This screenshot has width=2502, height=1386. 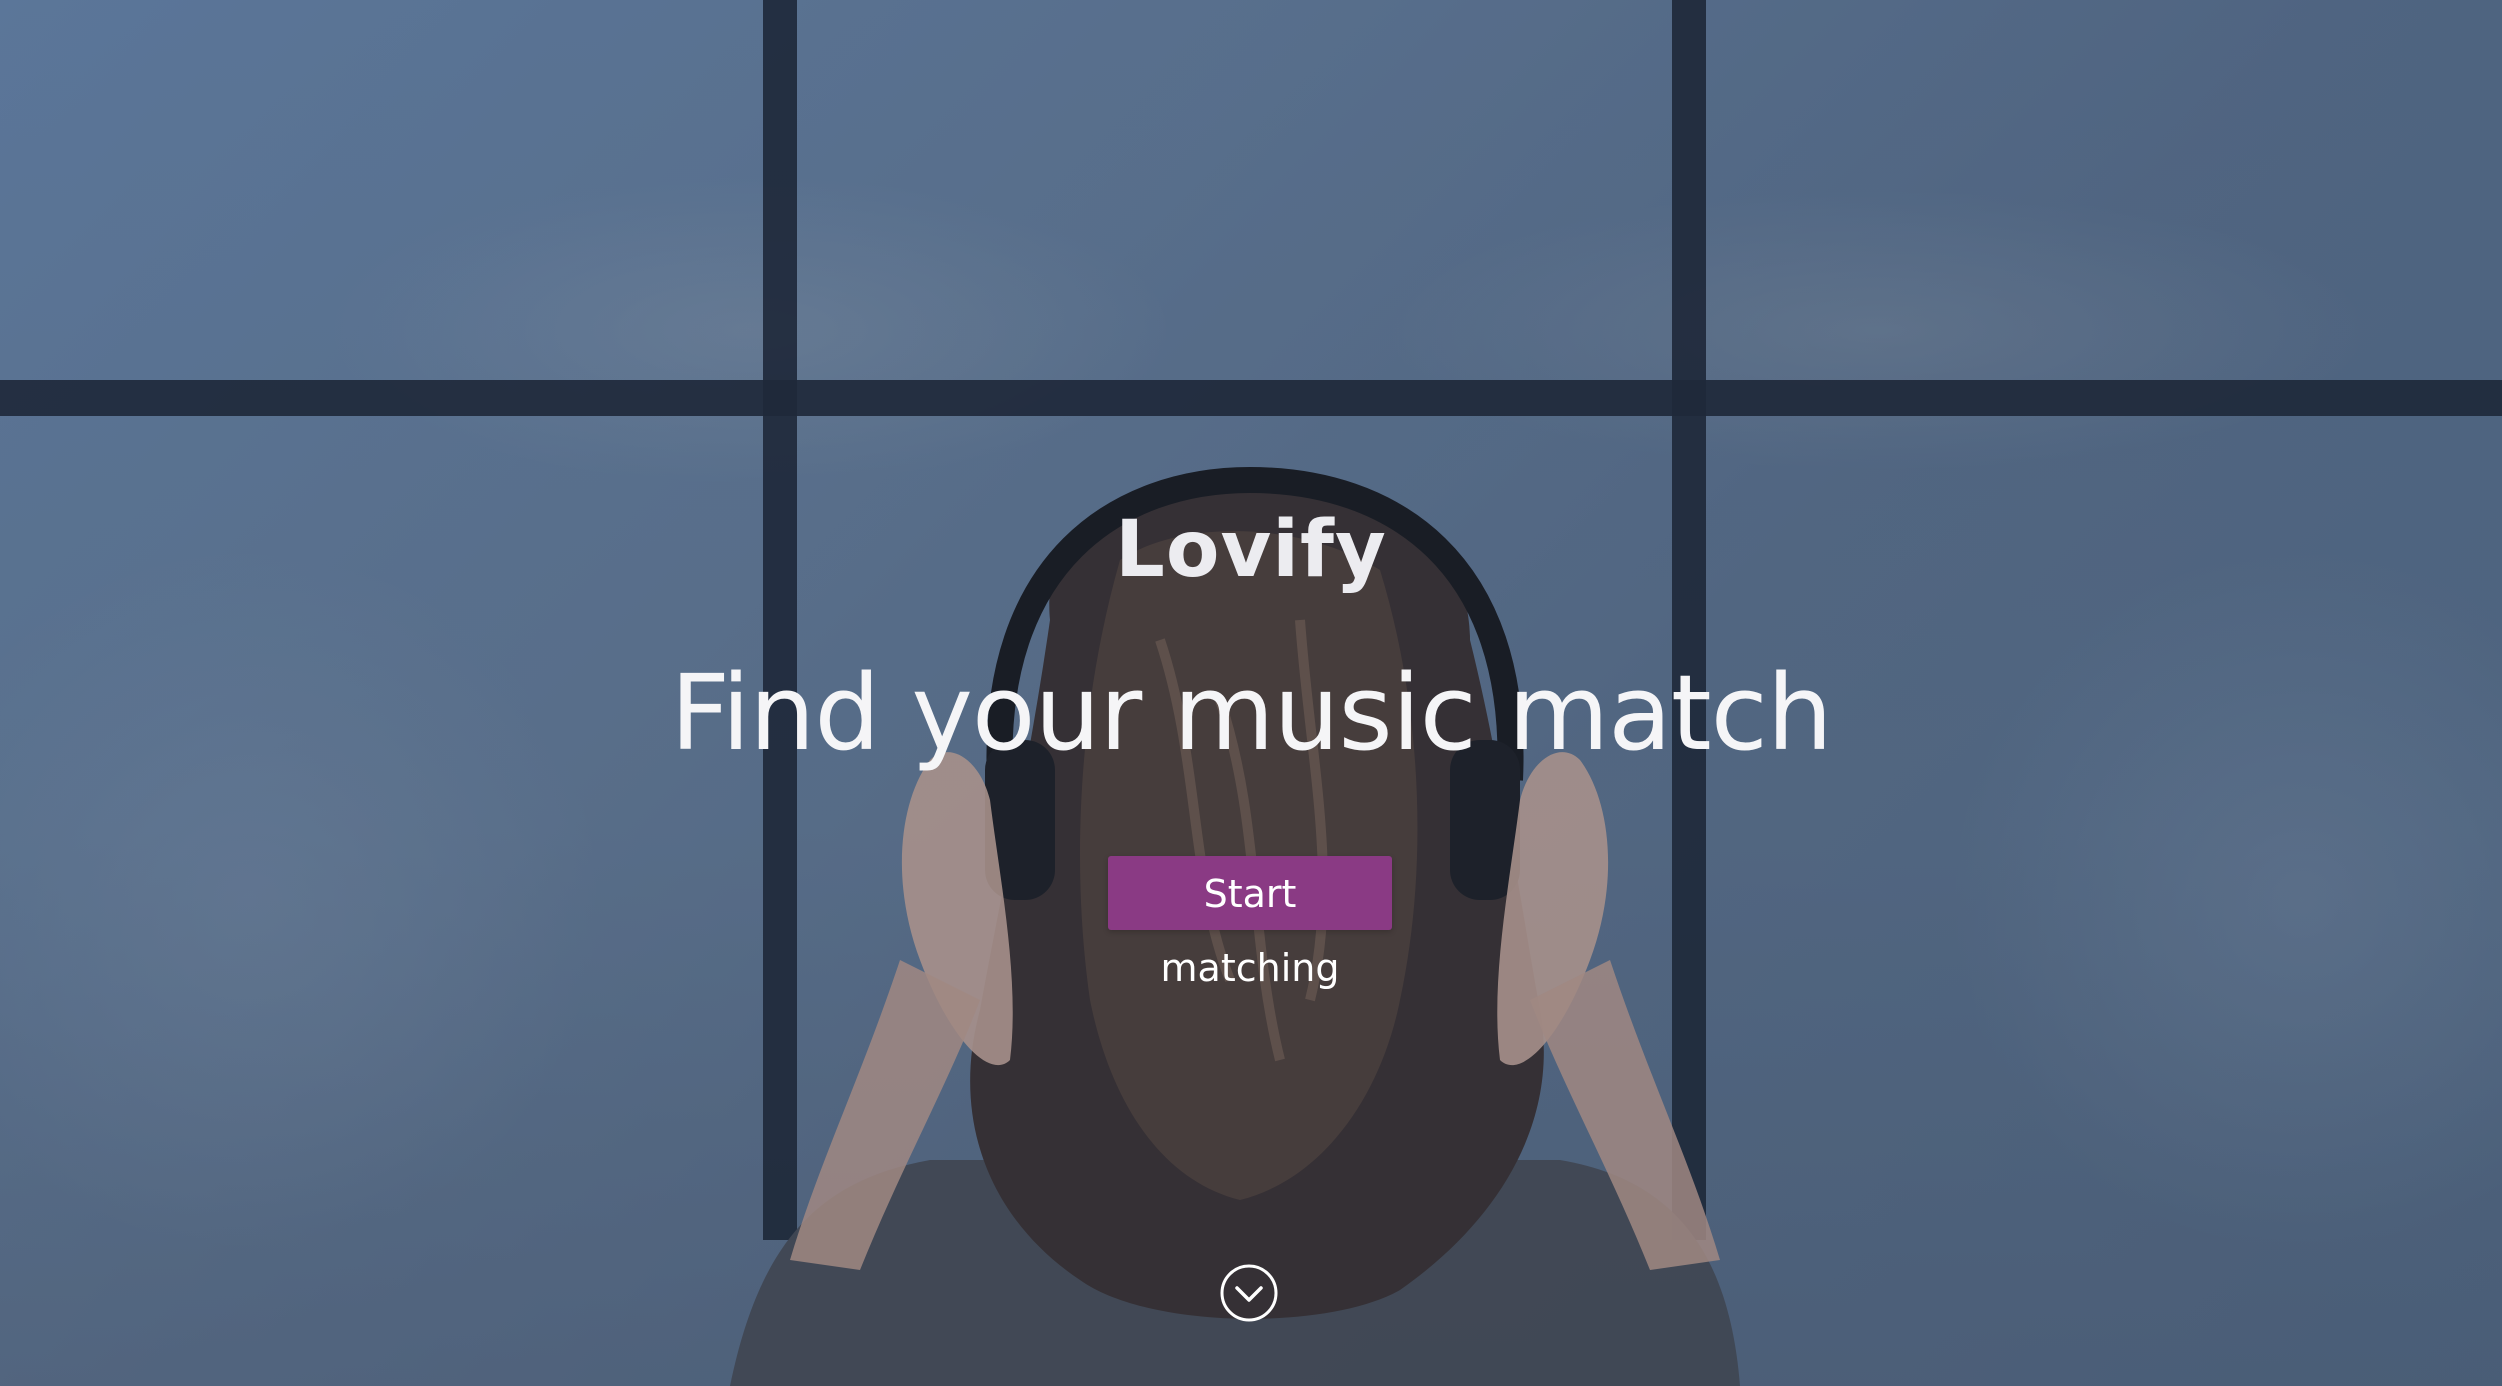 I want to click on start-matching-button: Start matching, so click(x=1250, y=923).